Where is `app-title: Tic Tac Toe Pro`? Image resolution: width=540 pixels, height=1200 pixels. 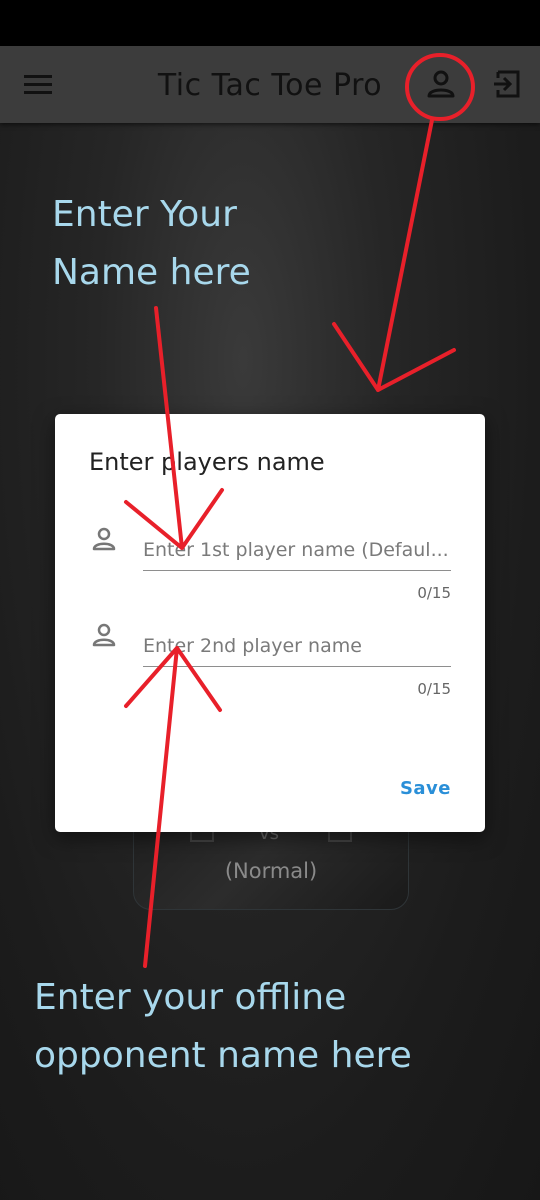 app-title: Tic Tac Toe Pro is located at coordinates (270, 85).